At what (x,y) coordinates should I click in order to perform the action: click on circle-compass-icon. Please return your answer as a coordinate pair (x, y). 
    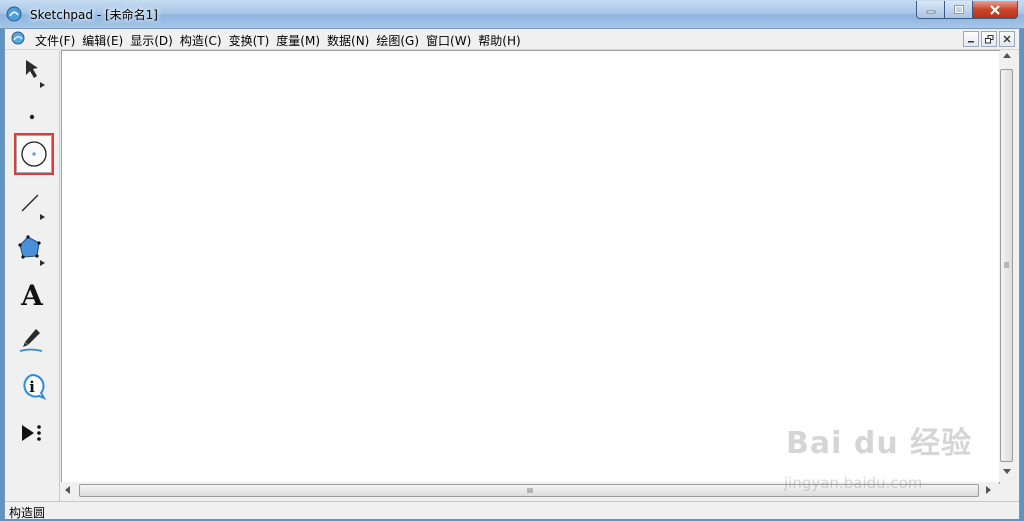
    Looking at the image, I should click on (34, 154).